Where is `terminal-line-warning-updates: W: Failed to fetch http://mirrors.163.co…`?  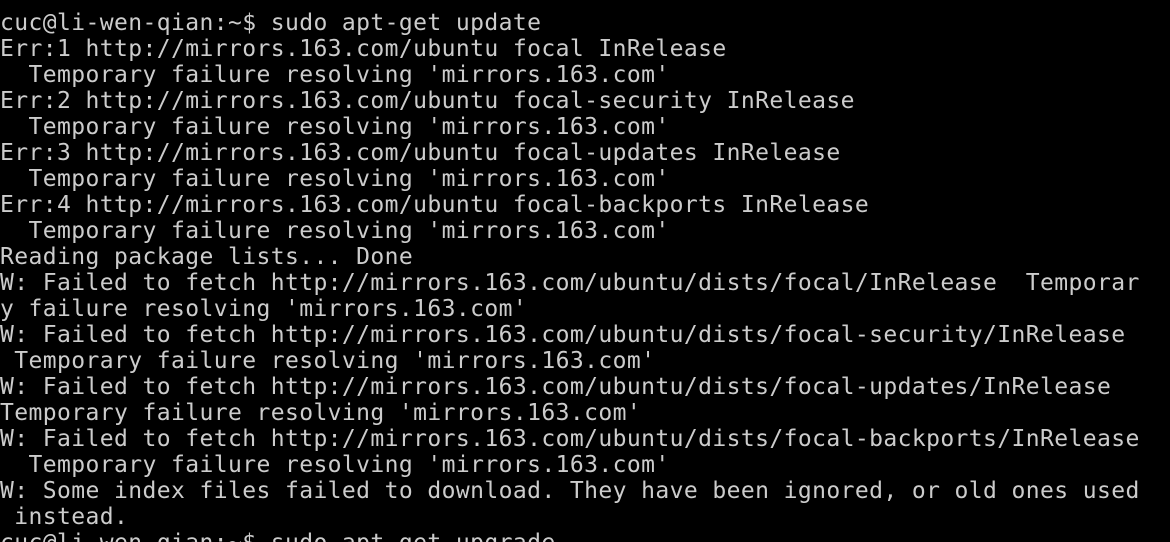 terminal-line-warning-updates: W: Failed to fetch http://mirrors.163.co… is located at coordinates (556, 387).